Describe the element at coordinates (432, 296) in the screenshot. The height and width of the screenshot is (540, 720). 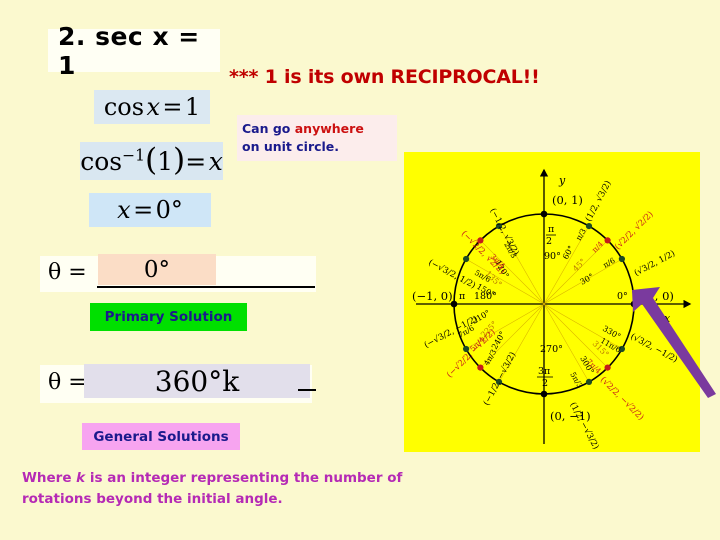
I see `svg-text: (−1, 0)` at that location.